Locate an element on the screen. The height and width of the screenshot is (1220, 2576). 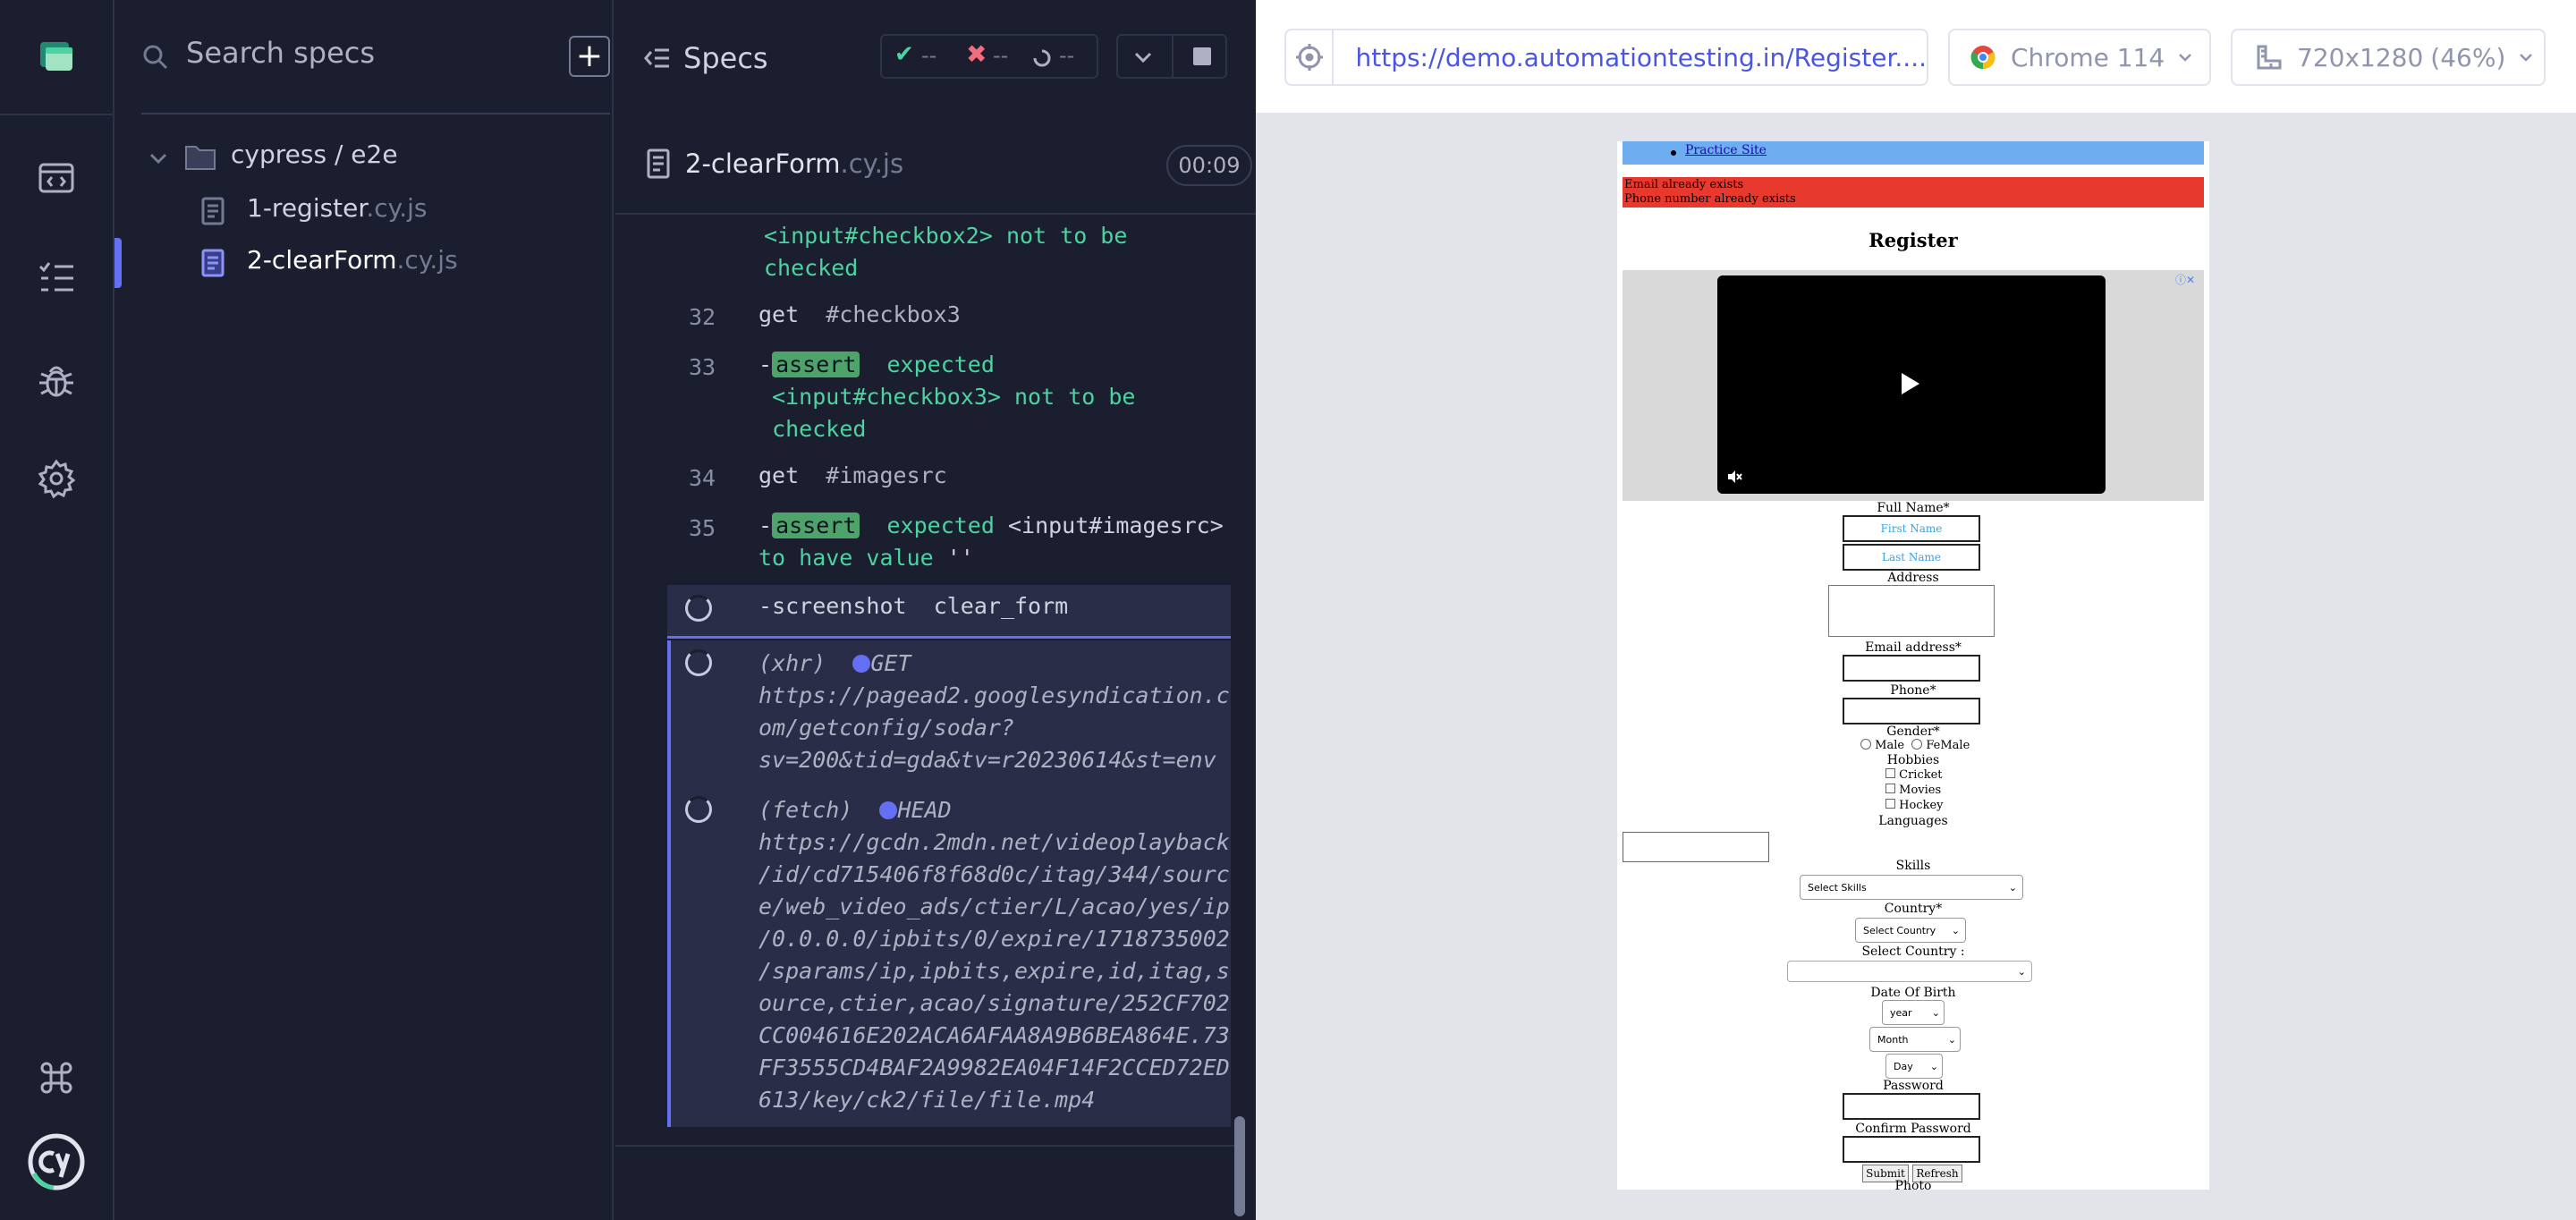
address-textarea is located at coordinates (1911, 611).